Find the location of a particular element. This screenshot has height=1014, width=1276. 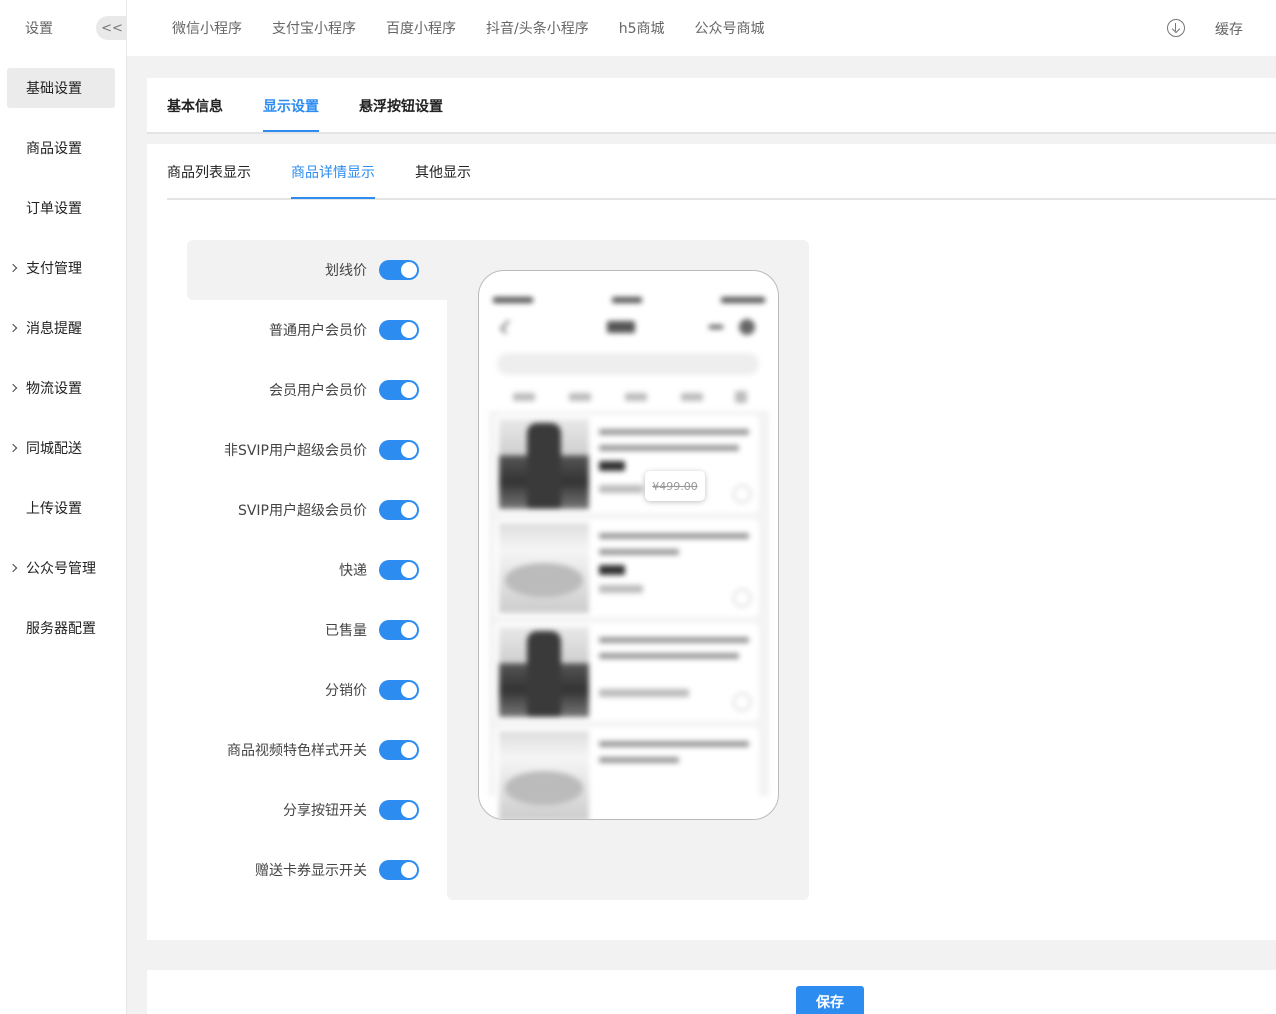

tab-other-display: 其他显示 is located at coordinates (443, 172).